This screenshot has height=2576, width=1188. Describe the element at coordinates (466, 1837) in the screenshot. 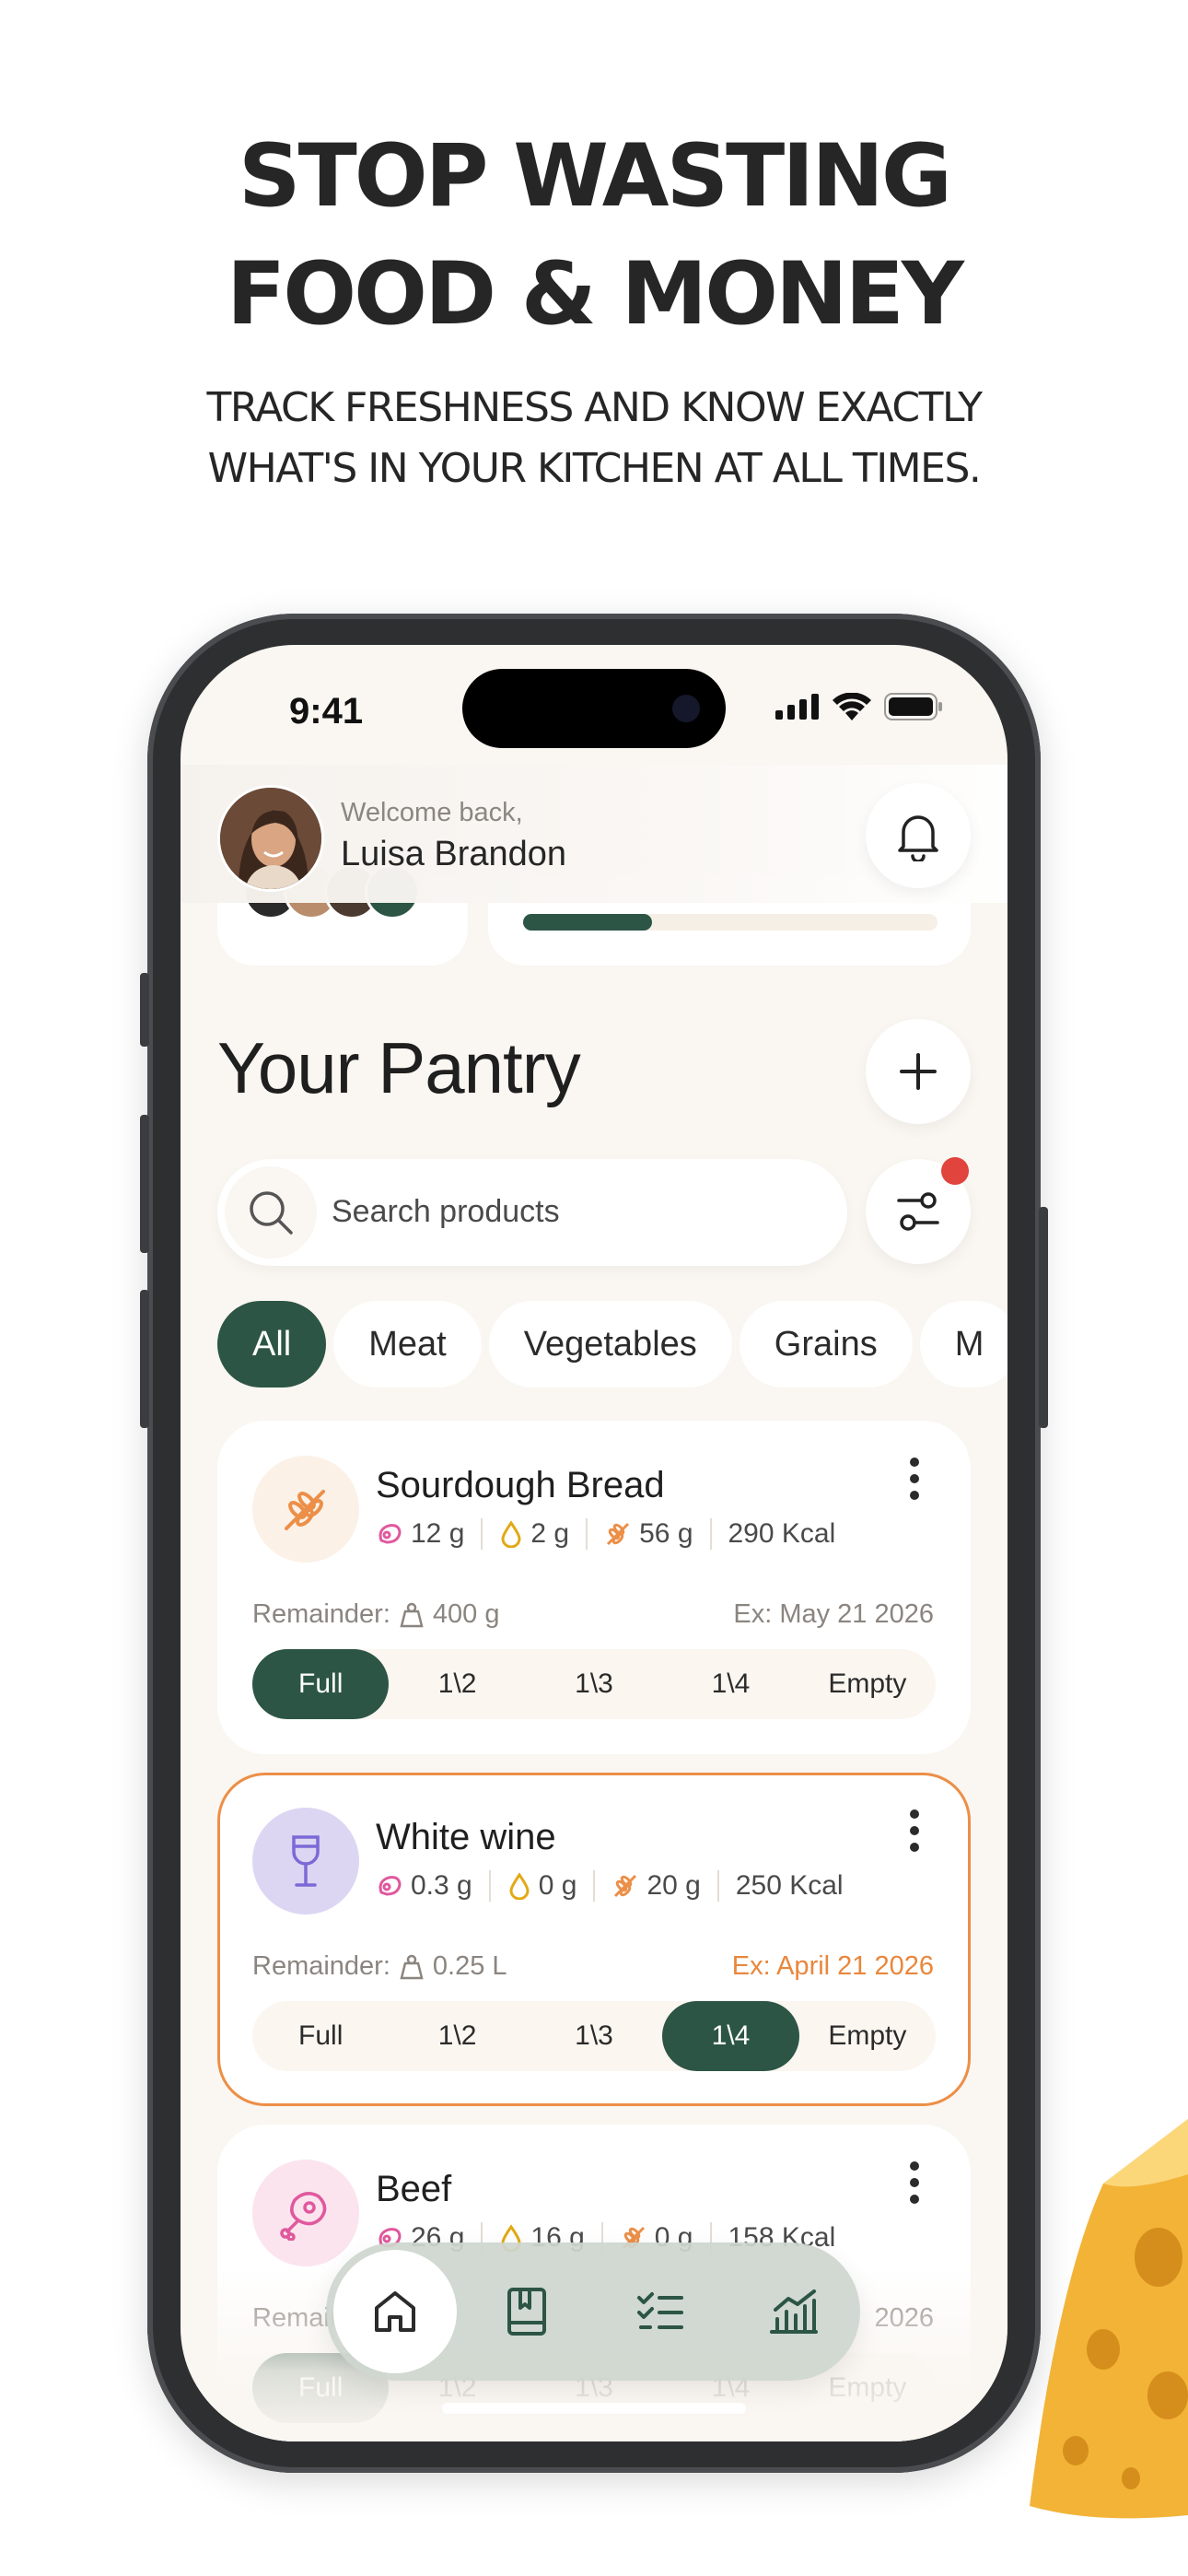

I see `product-name: White wine` at that location.